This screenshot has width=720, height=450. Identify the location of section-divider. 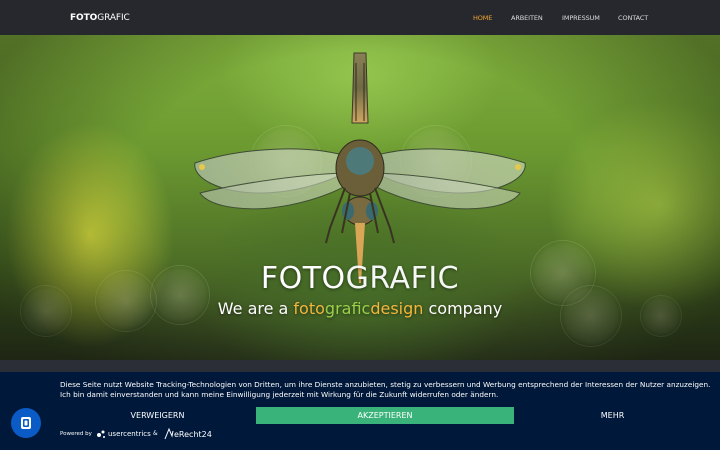
(360, 366).